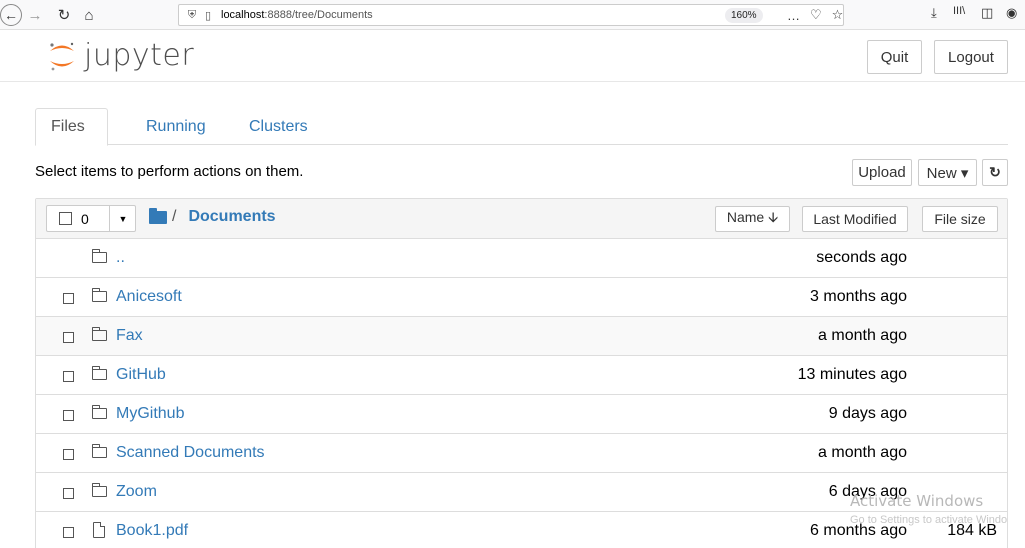 The width and height of the screenshot is (1025, 548). Describe the element at coordinates (62, 56) in the screenshot. I see `jupyter-logo-icon` at that location.